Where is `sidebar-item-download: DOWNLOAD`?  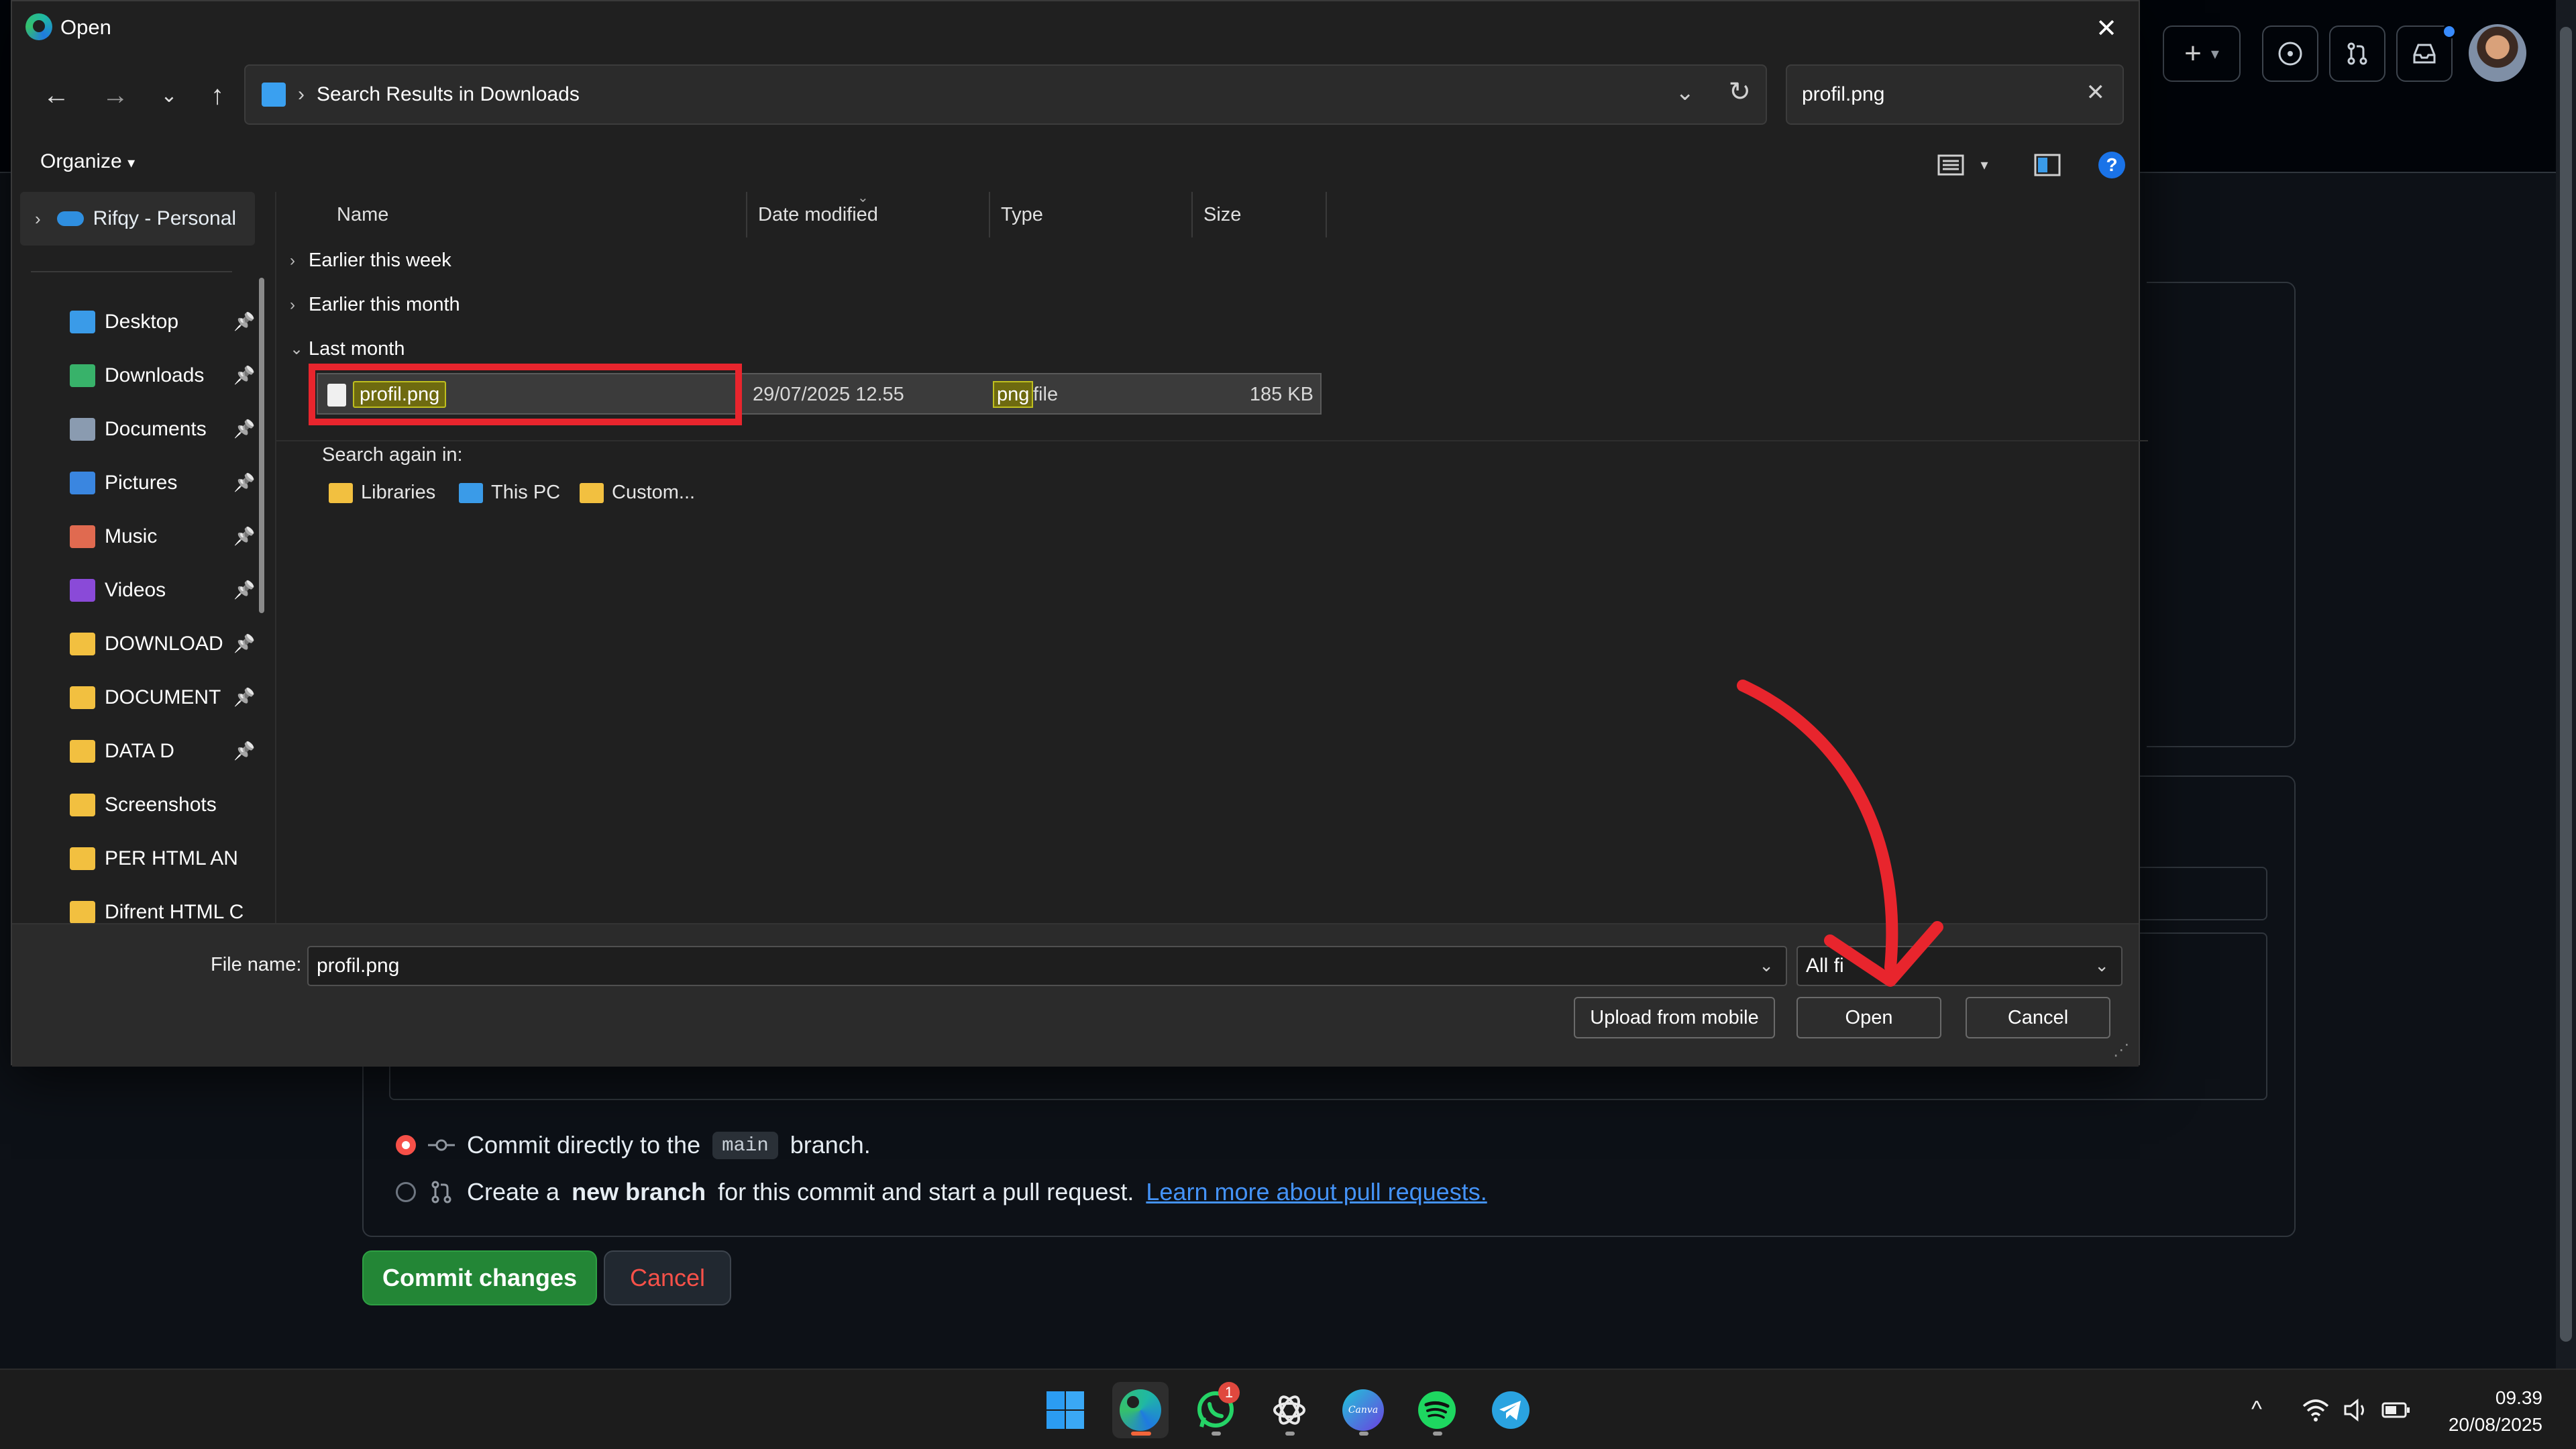 sidebar-item-download: DOWNLOAD is located at coordinates (146, 644).